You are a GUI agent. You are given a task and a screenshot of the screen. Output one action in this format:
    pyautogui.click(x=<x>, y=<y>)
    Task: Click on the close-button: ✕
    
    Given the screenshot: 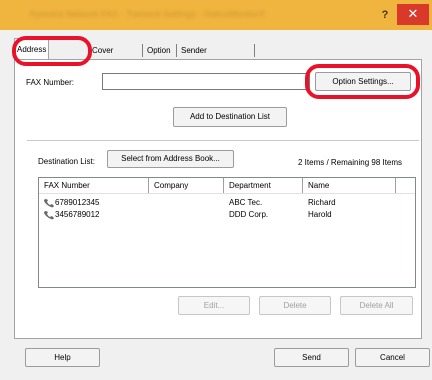 What is the action you would take?
    pyautogui.click(x=413, y=14)
    